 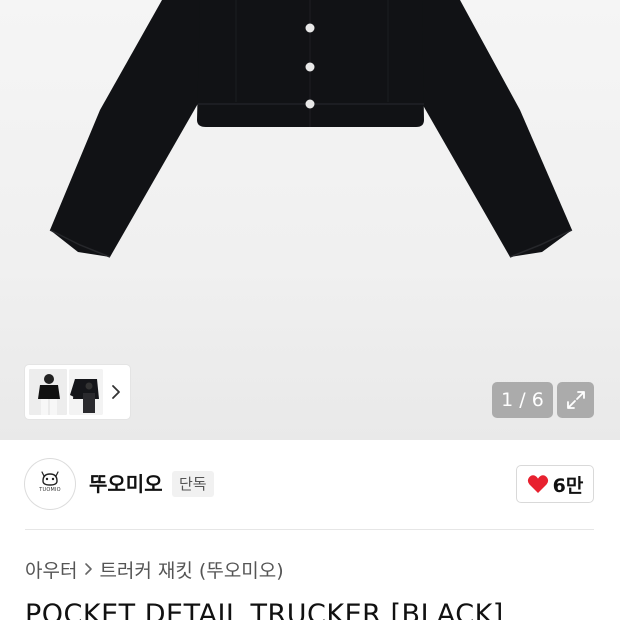 I want to click on like-button: 6만, so click(x=555, y=484).